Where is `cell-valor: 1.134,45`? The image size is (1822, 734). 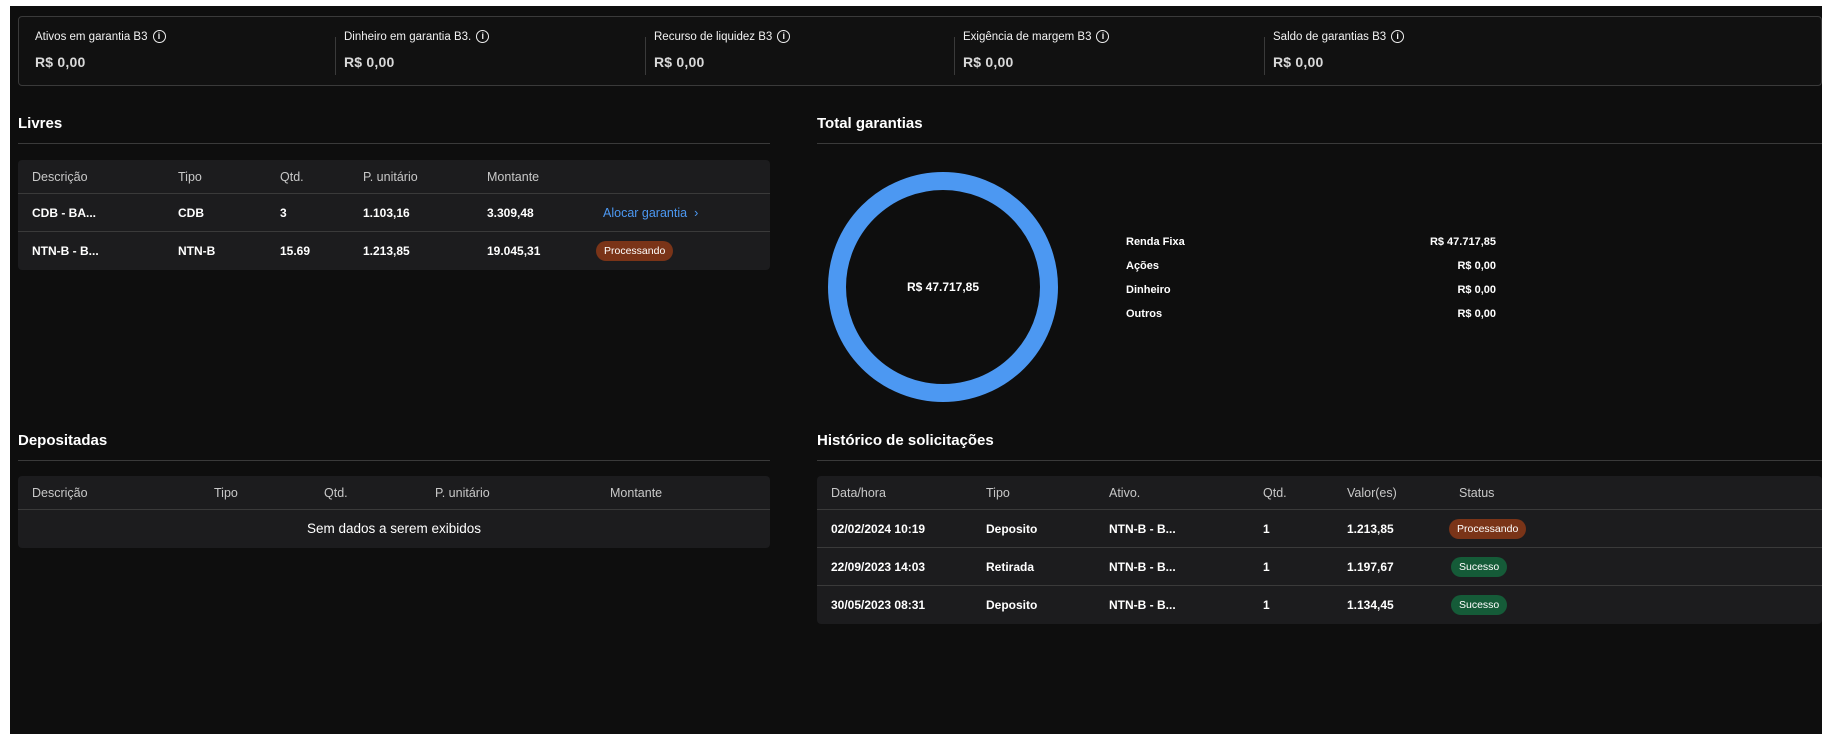
cell-valor: 1.134,45 is located at coordinates (1370, 604).